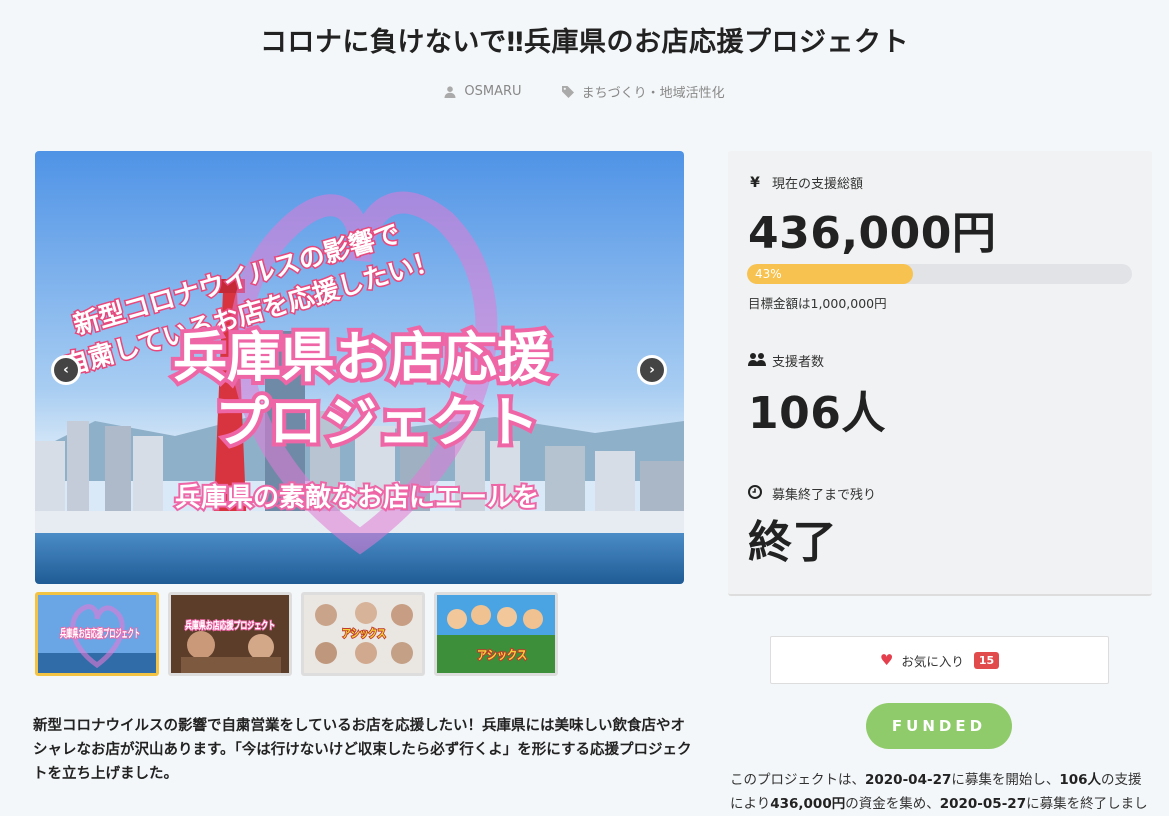 This screenshot has height=816, width=1169. What do you see at coordinates (939, 726) in the screenshot?
I see `funded-badge: FUNDED` at bounding box center [939, 726].